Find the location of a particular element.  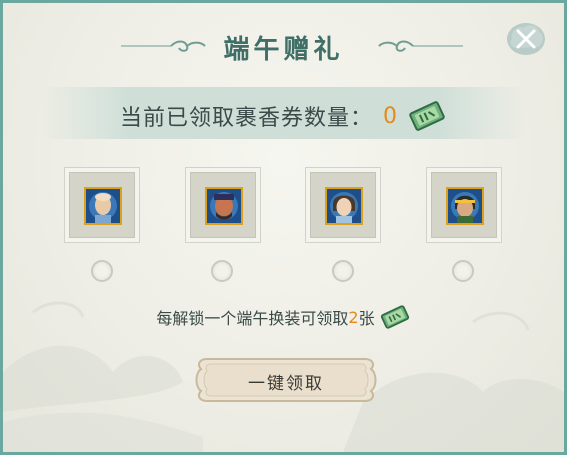

unlock-text-before: 每解锁一个端午换装可领取 is located at coordinates (252, 318).